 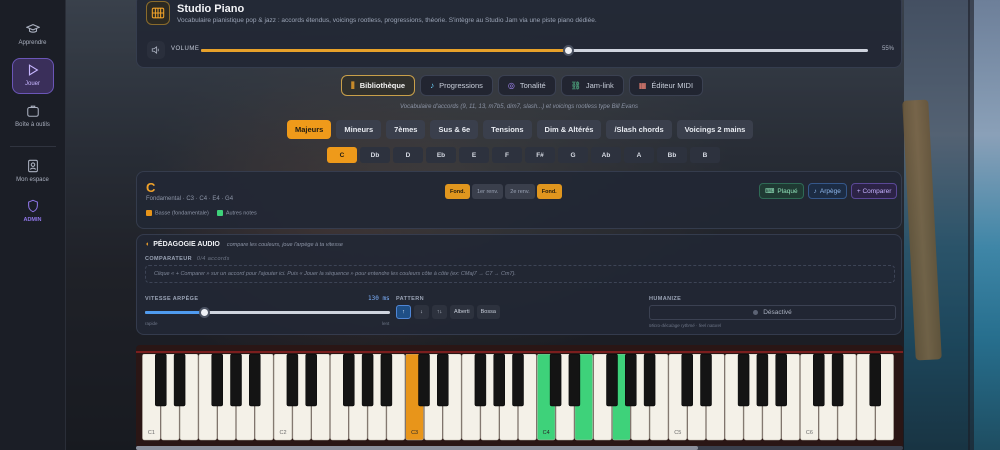 I want to click on black-key-eb6, so click(x=837, y=380).